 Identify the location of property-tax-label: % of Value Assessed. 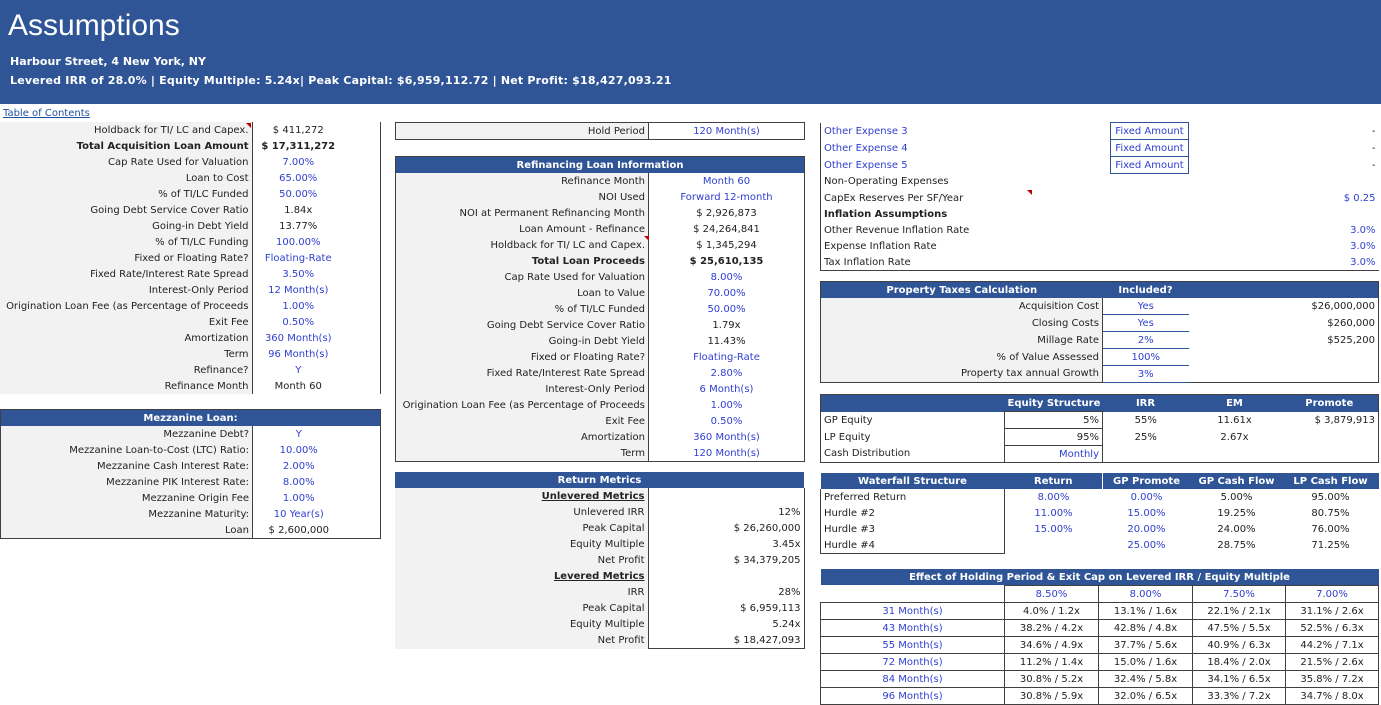
(961, 357).